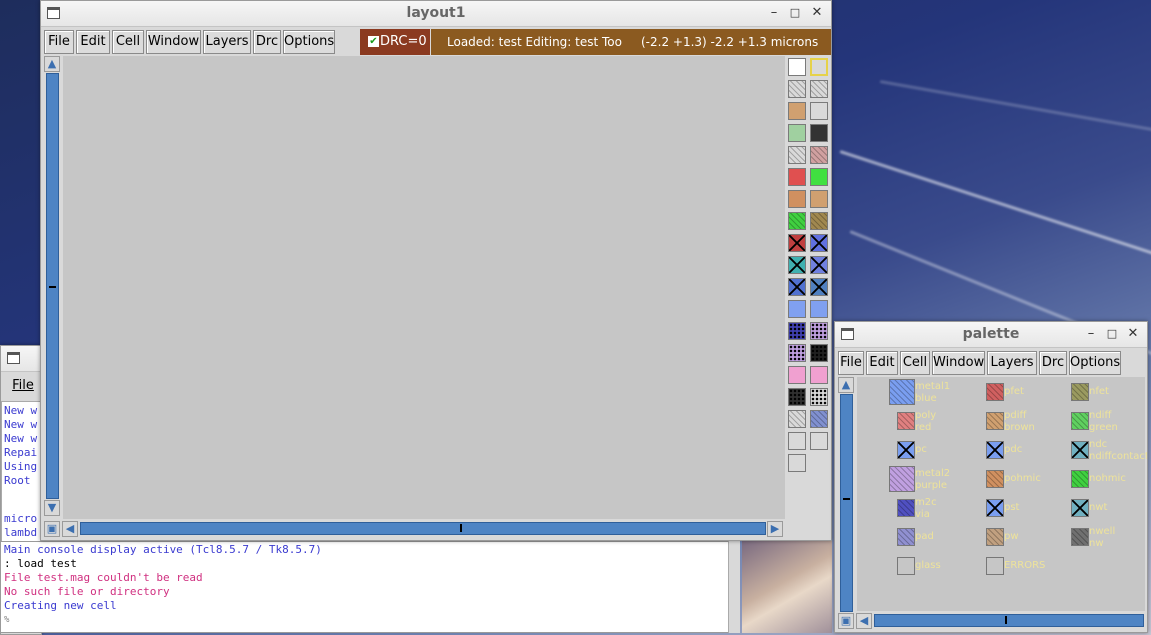  What do you see at coordinates (267, 42) in the screenshot?
I see `layout-menu-drc: Drc` at bounding box center [267, 42].